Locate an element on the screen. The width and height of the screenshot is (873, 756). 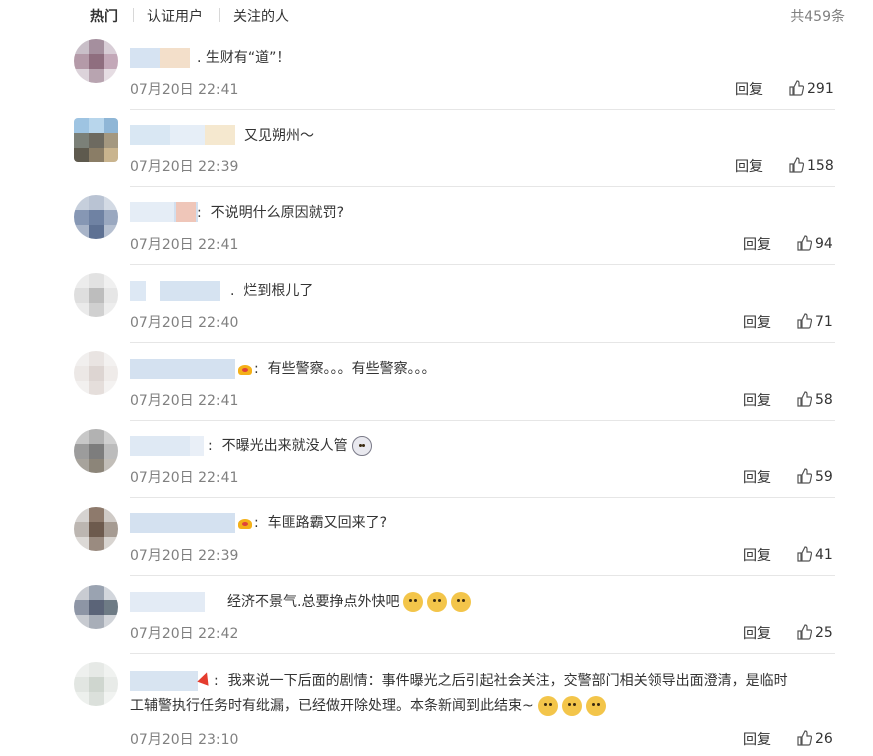
comment-text: . 烂到根儿了 is located at coordinates (272, 291).